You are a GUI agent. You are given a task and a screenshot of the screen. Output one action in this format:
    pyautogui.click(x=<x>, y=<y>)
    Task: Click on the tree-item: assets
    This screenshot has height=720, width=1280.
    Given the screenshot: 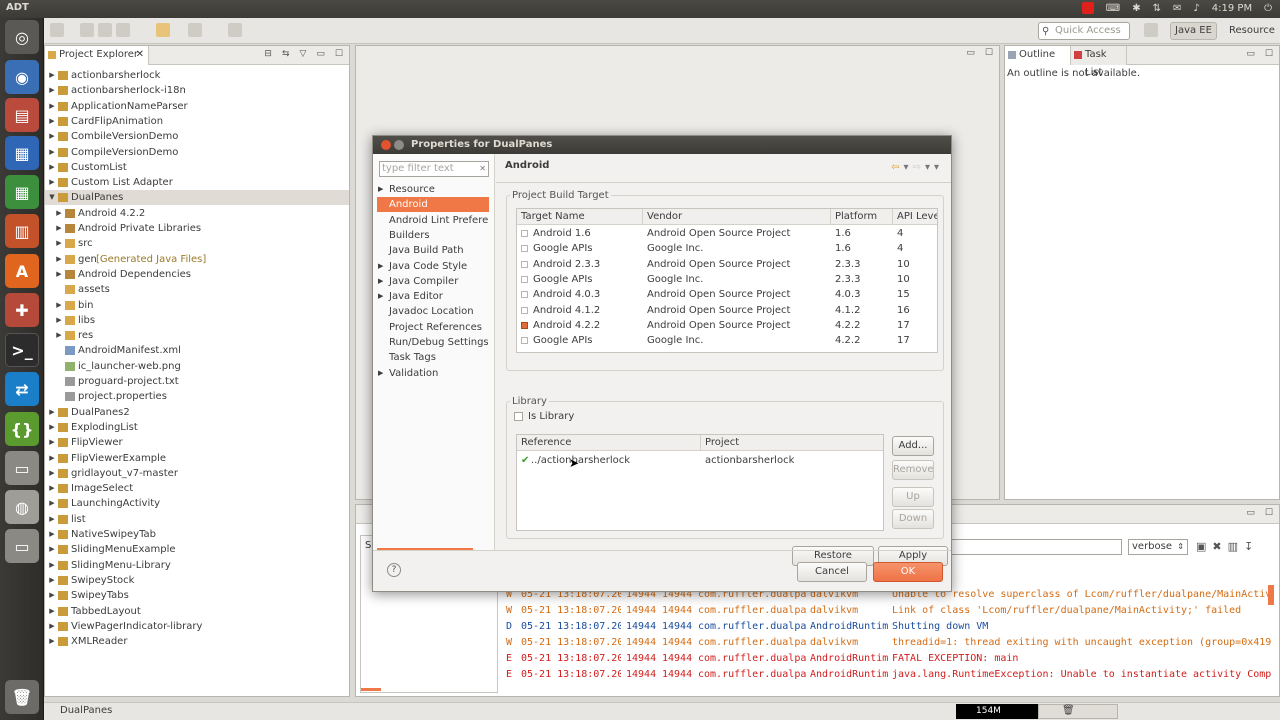 What is the action you would take?
    pyautogui.click(x=197, y=289)
    